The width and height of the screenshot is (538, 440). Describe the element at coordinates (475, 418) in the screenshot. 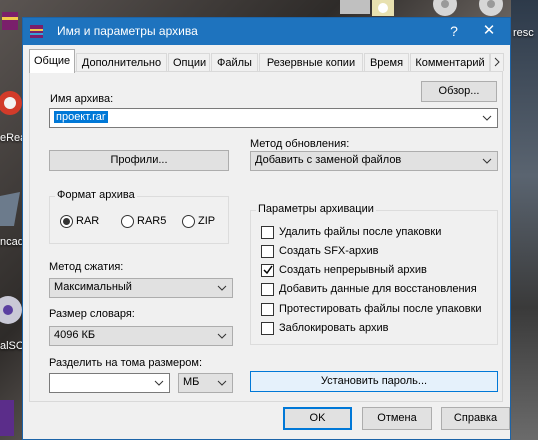

I see `help-button: Справка` at that location.